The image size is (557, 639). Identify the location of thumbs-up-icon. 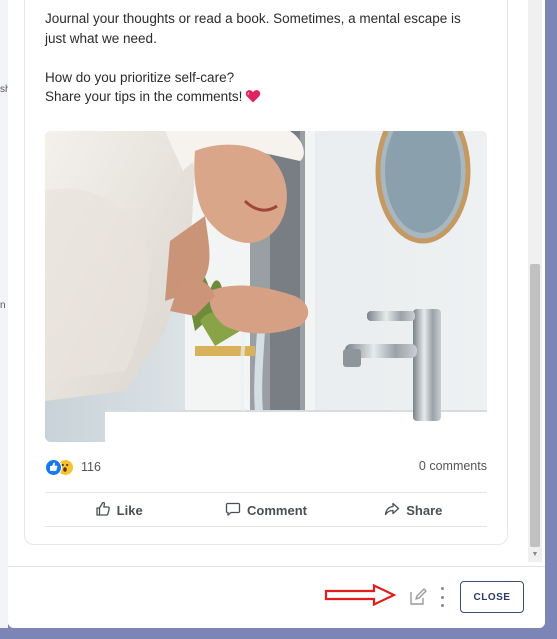
(103, 510).